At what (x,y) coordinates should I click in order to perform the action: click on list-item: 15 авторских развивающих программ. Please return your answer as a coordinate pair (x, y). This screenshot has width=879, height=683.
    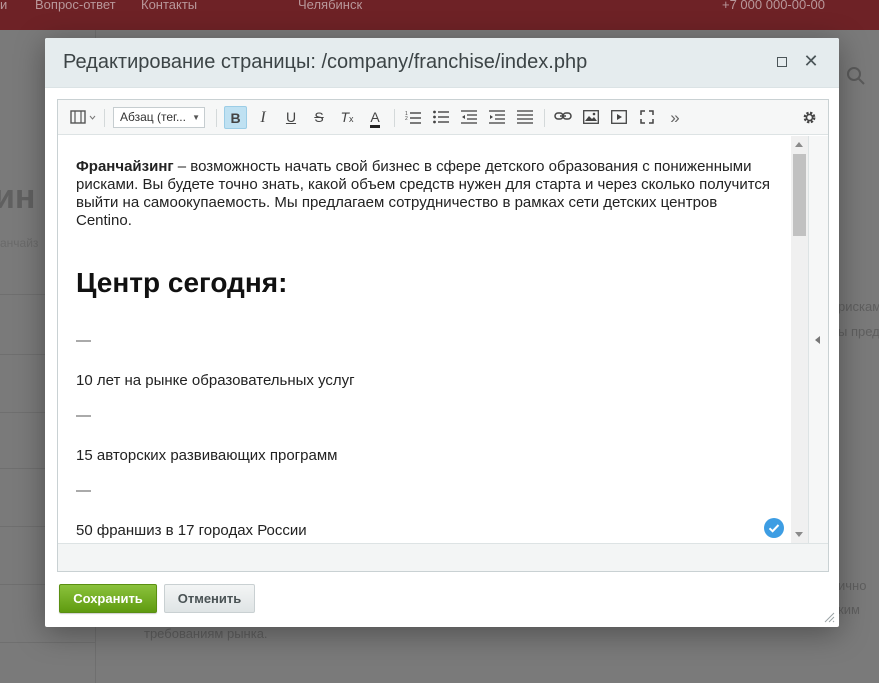
    Looking at the image, I should click on (207, 455).